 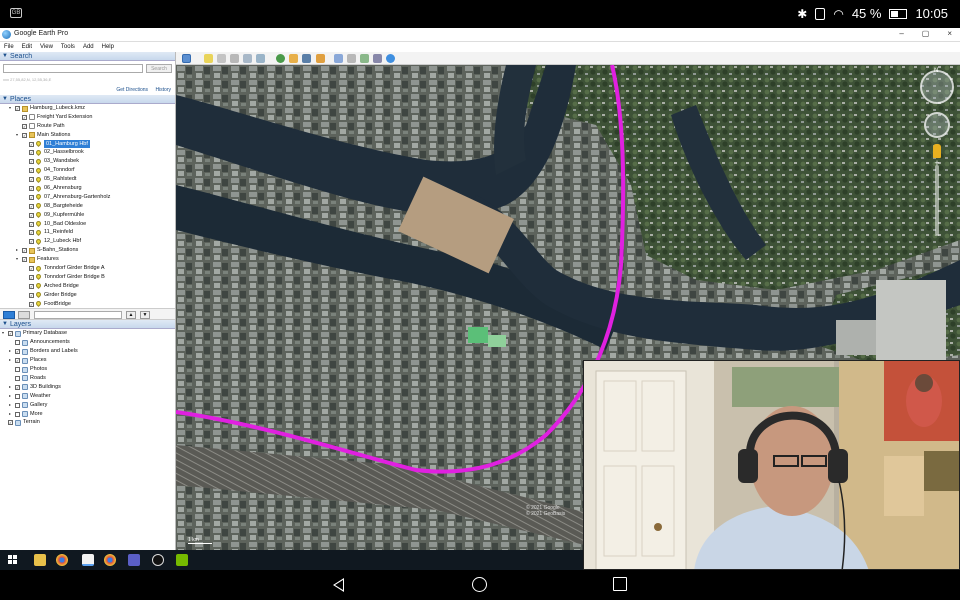 What do you see at coordinates (377, 58) in the screenshot?
I see `view-in-maps-icon` at bounding box center [377, 58].